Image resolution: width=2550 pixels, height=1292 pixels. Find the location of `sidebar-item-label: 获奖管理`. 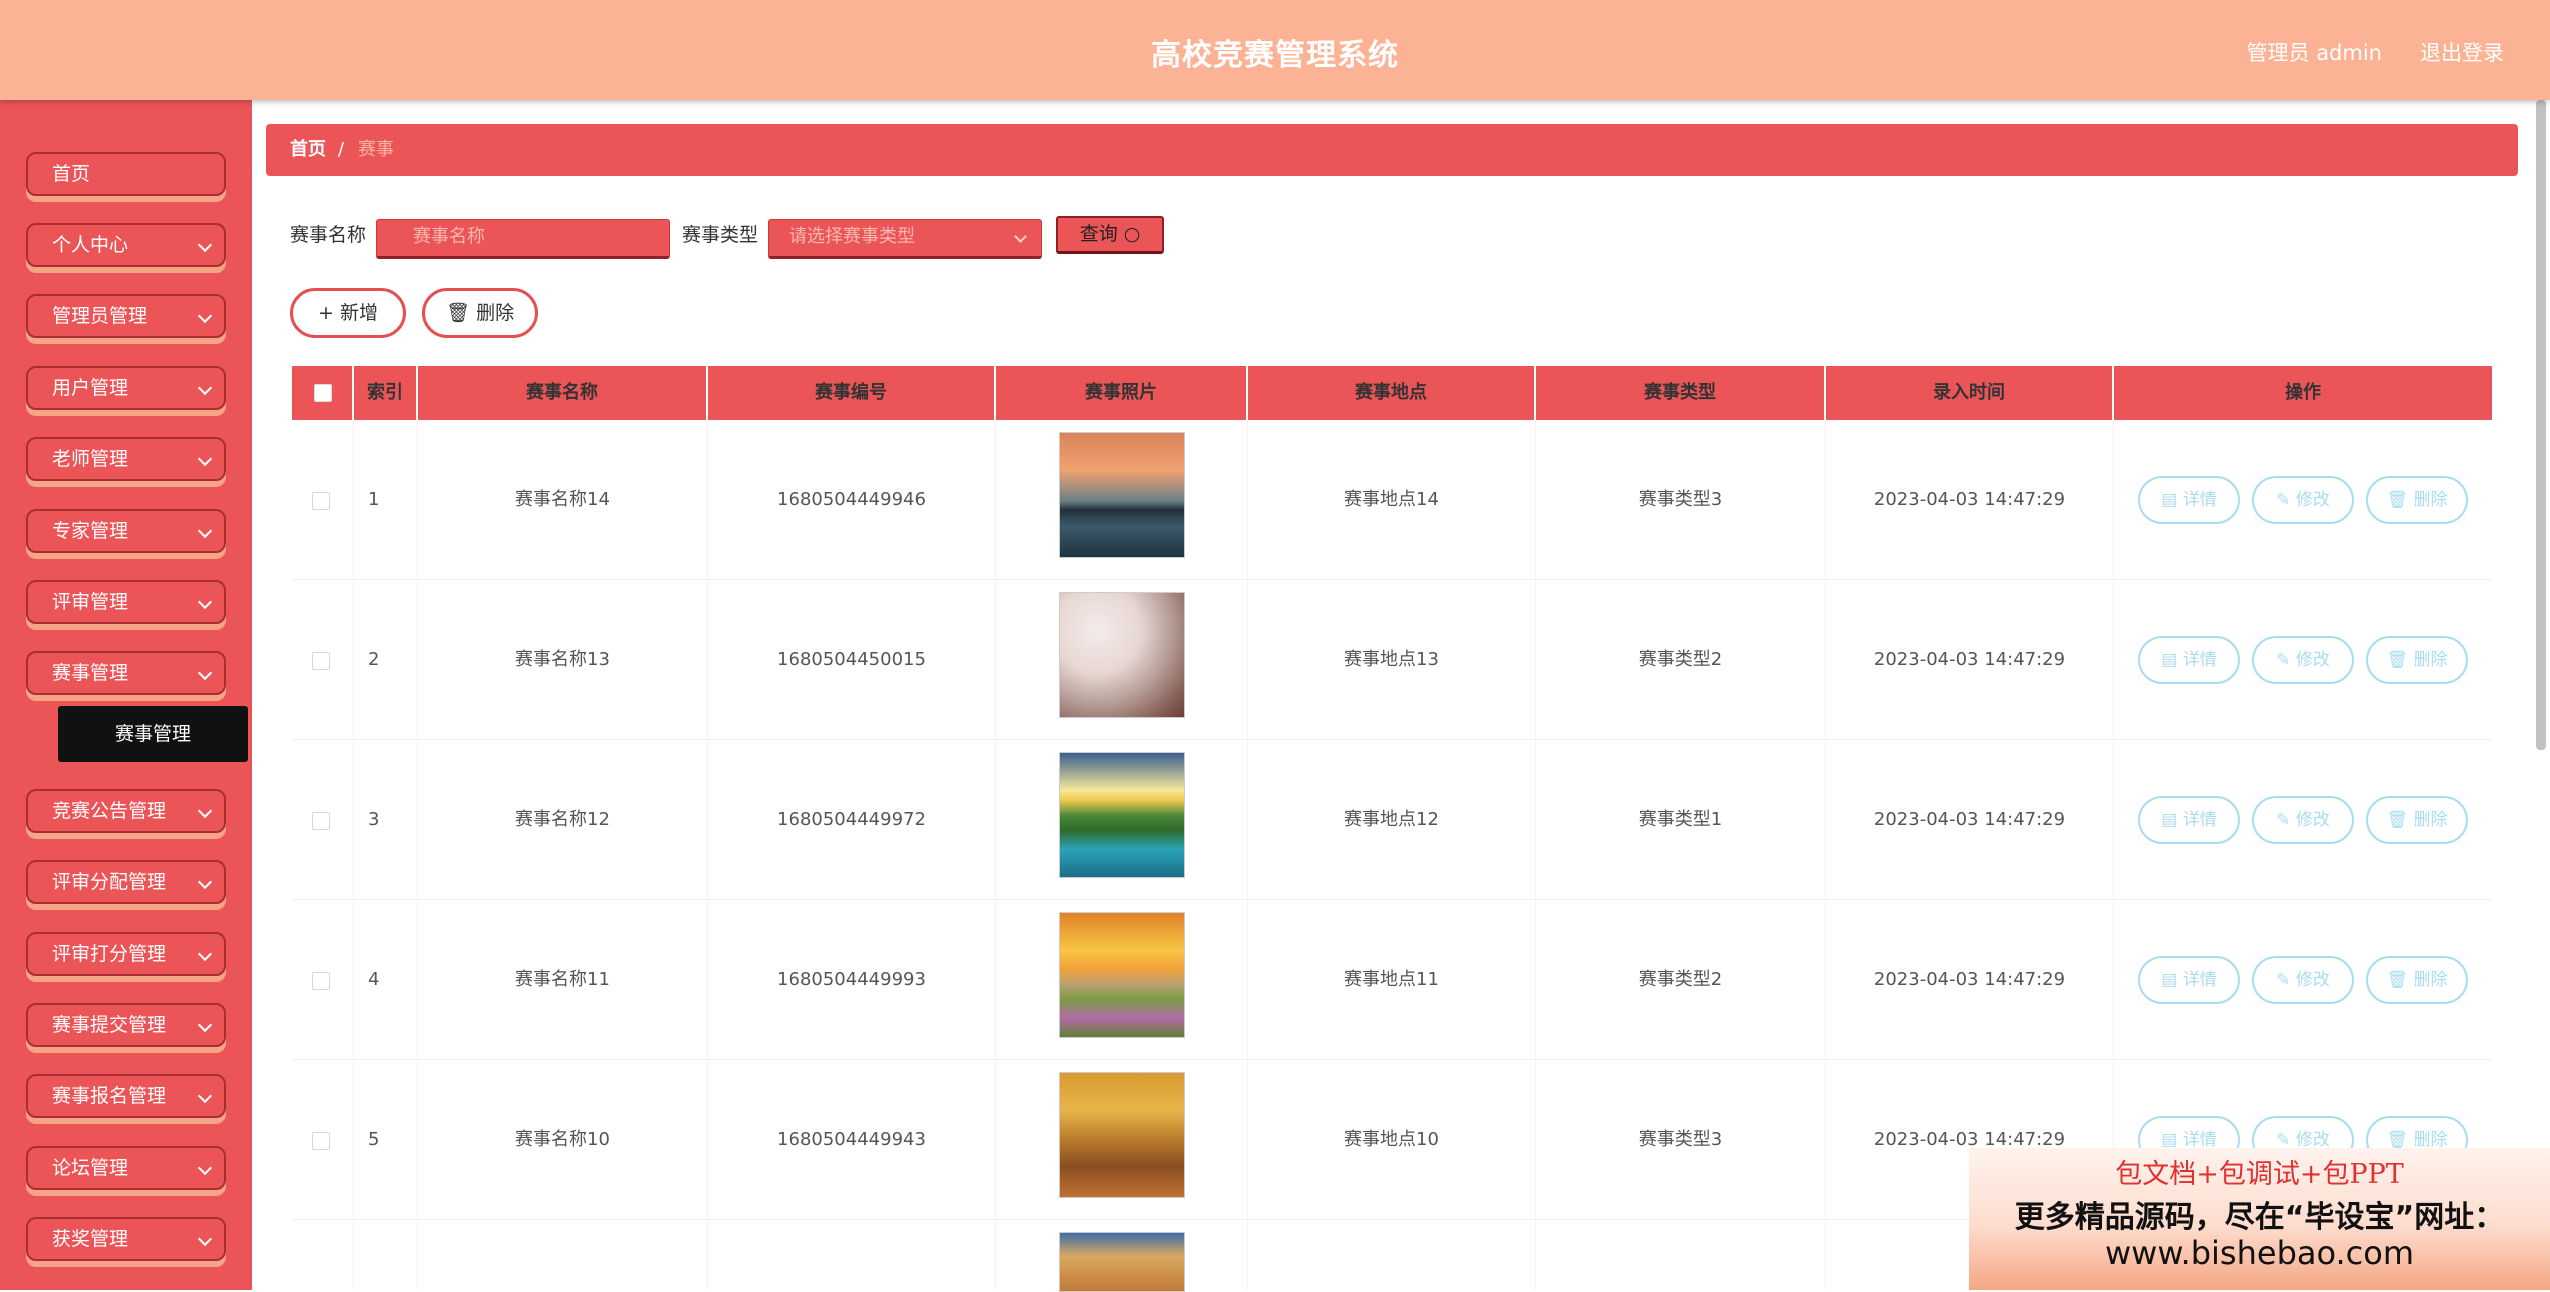

sidebar-item-label: 获奖管理 is located at coordinates (90, 1239).